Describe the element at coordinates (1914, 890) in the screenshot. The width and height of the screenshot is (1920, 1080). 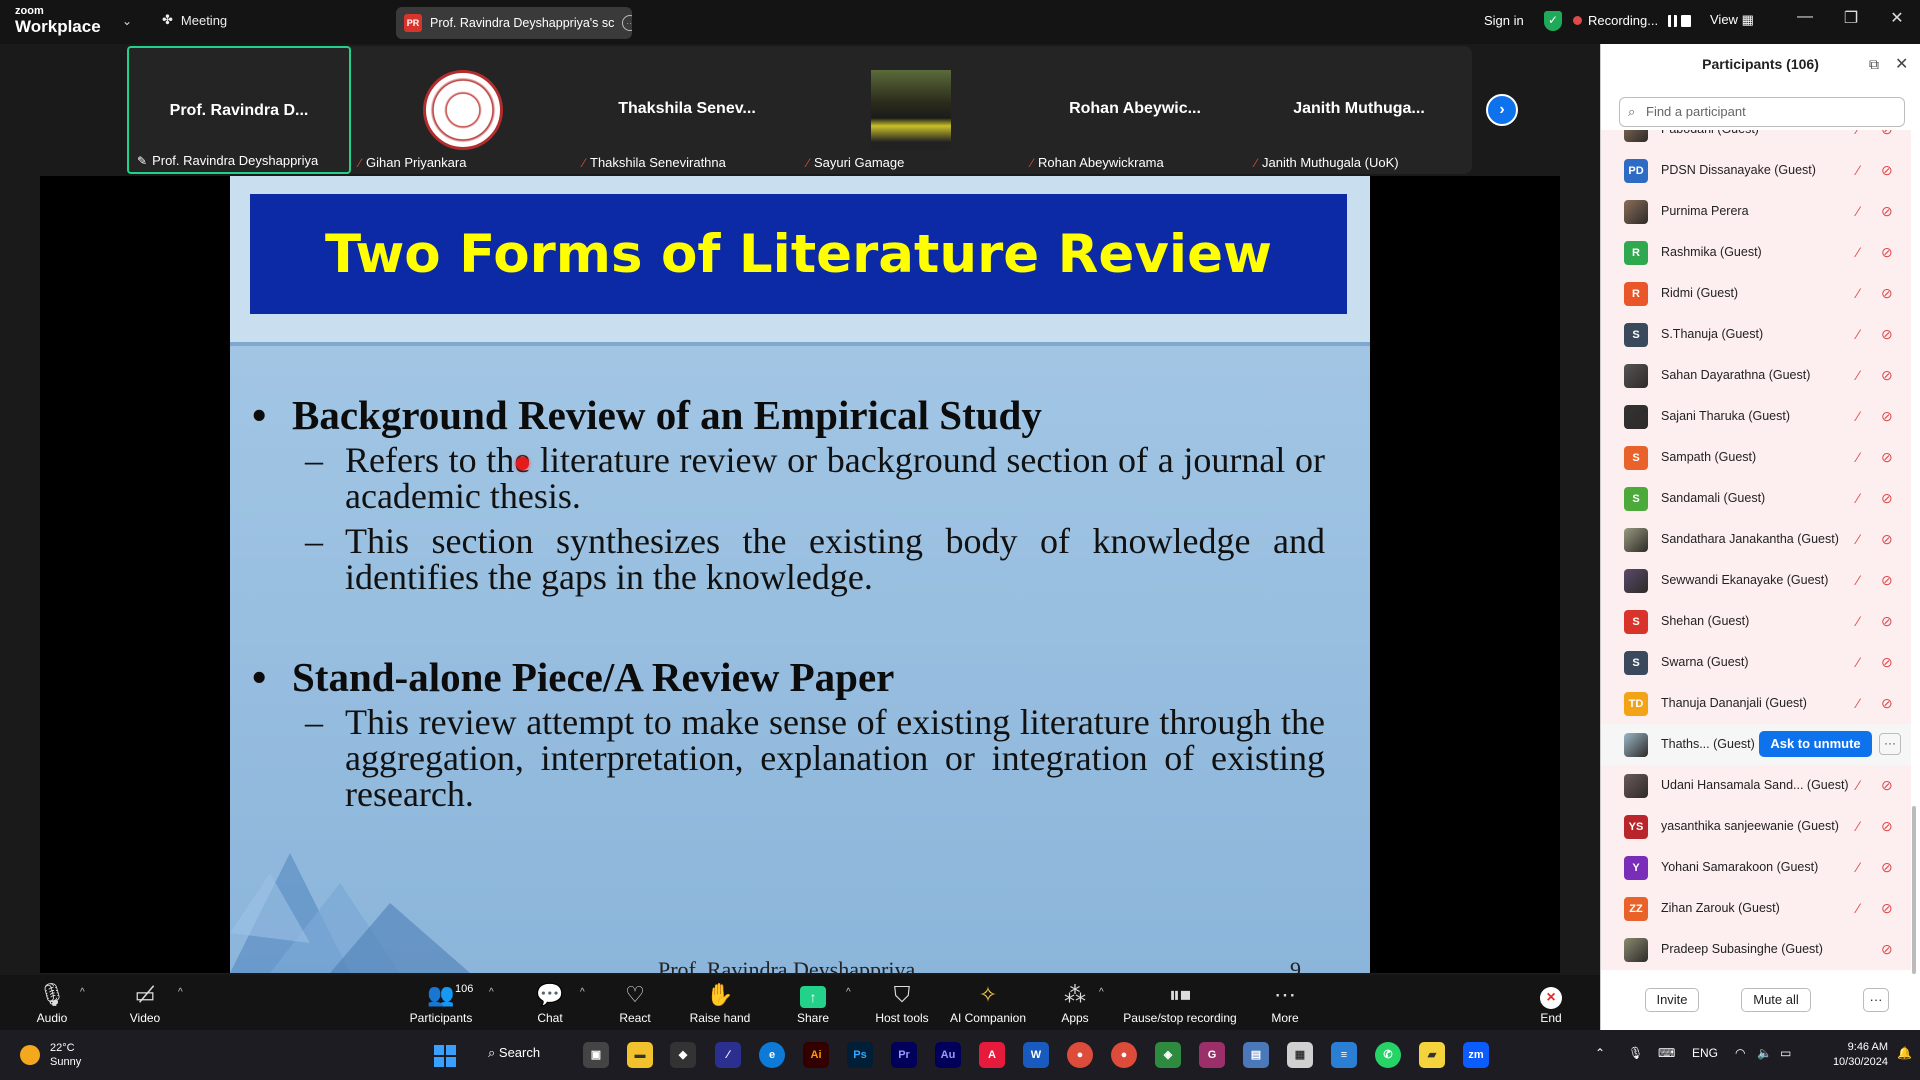
I see `participant-list-scrollbar` at that location.